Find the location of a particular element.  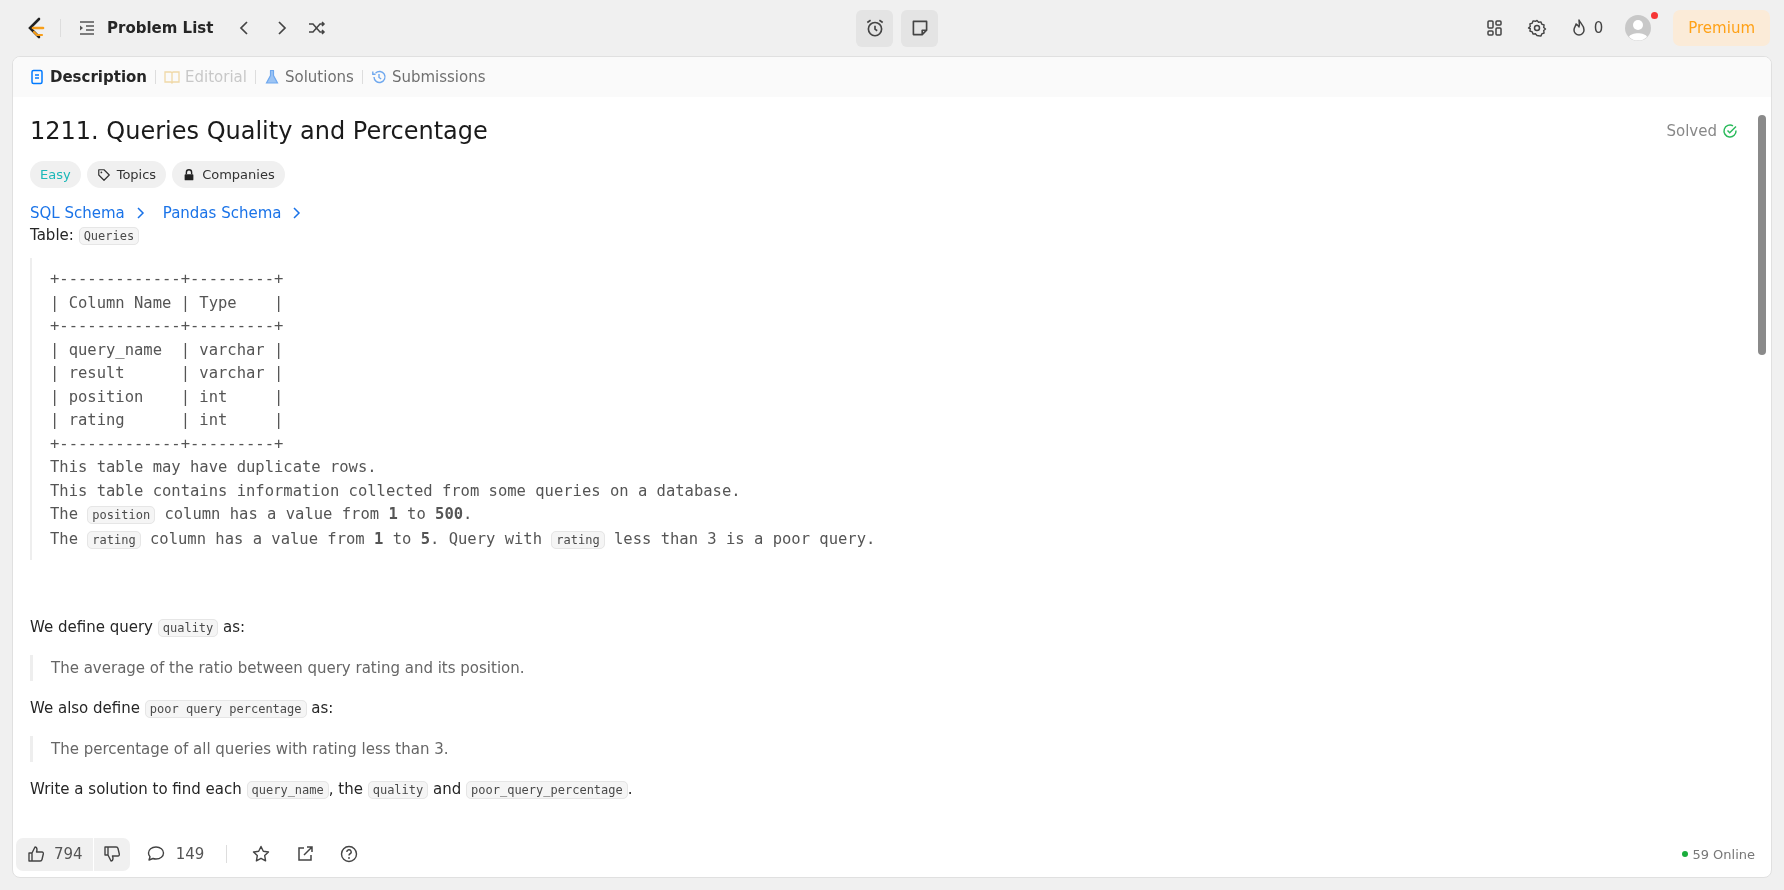

schema-link: SQL Schema is located at coordinates (87, 213).